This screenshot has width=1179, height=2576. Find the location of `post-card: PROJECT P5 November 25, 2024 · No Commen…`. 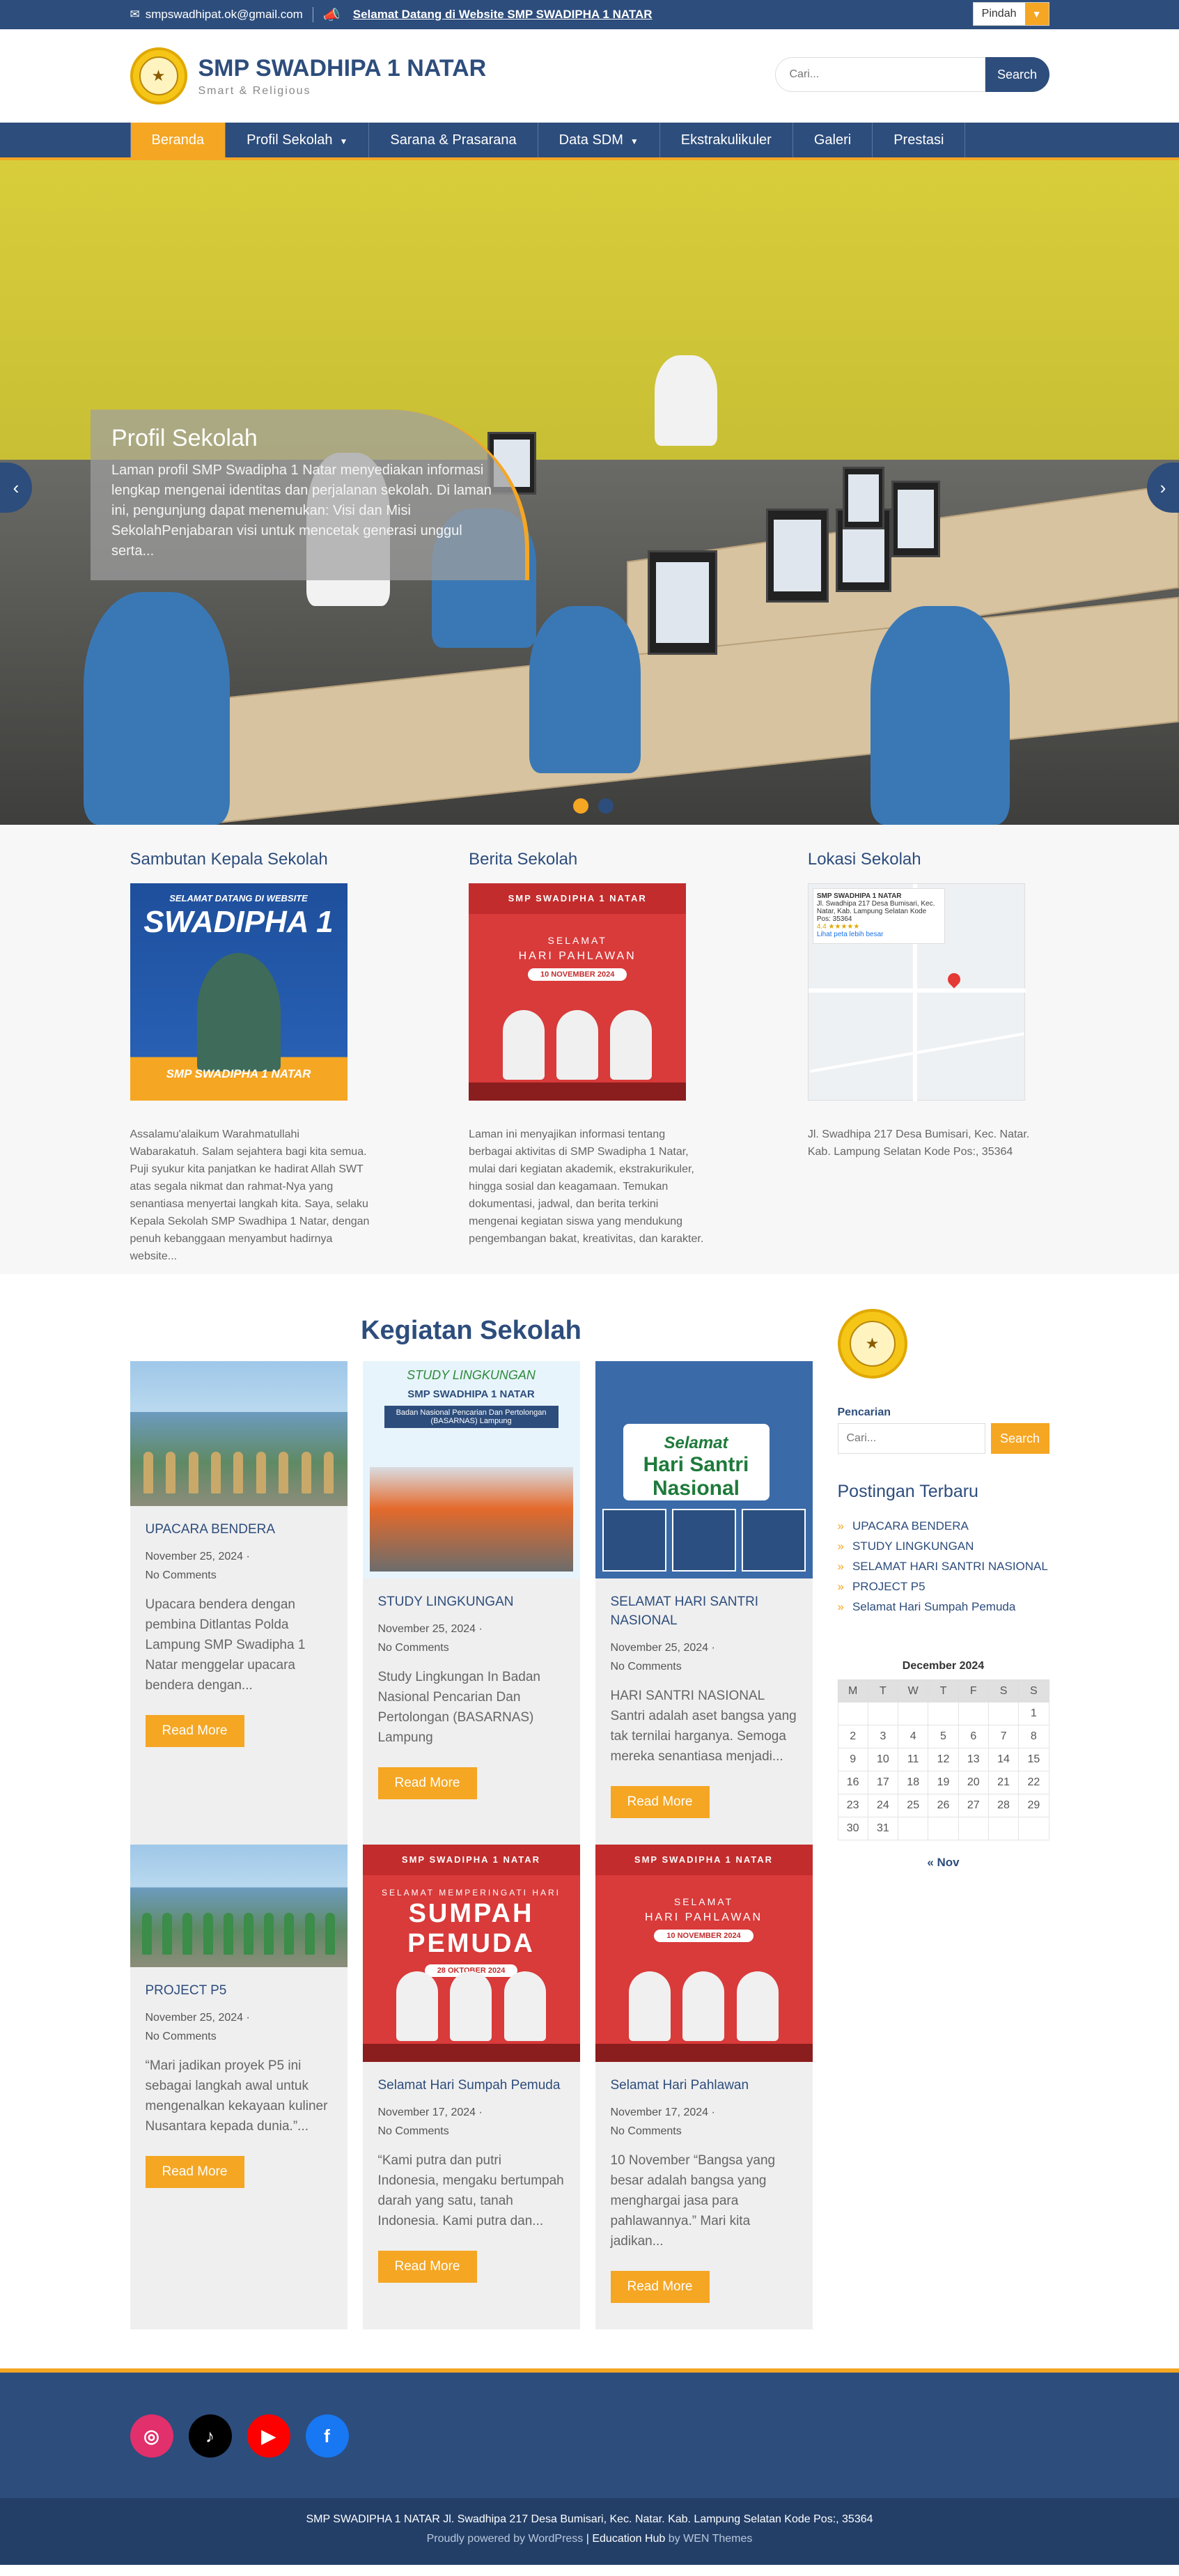

post-card: PROJECT P5 November 25, 2024 · No Commen… is located at coordinates (239, 2083).